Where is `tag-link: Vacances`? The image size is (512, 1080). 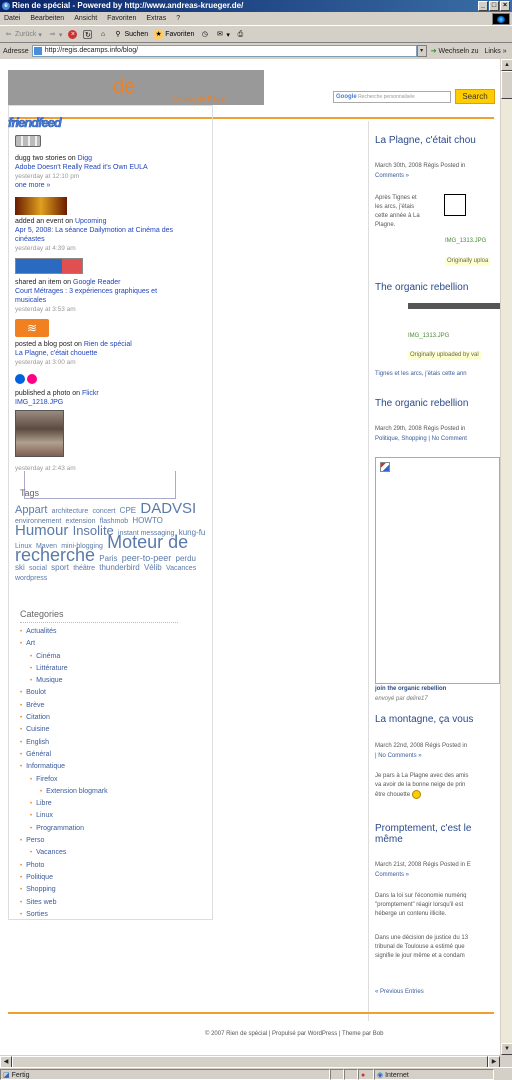
tag-link: Vacances is located at coordinates (181, 568).